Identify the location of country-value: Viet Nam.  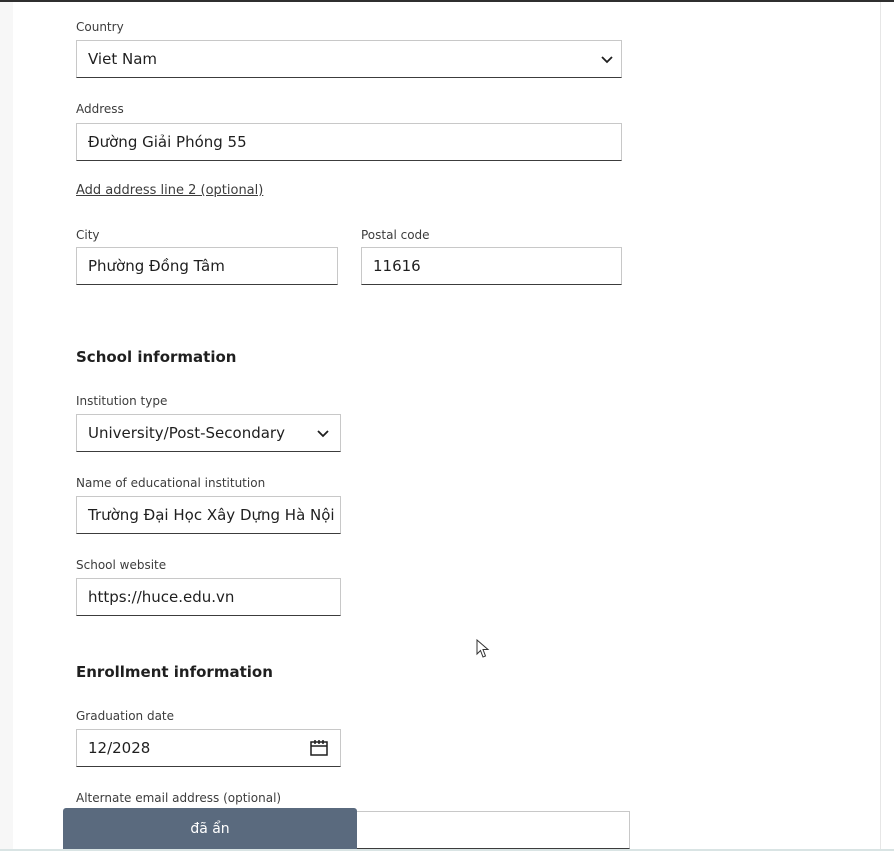
(123, 59).